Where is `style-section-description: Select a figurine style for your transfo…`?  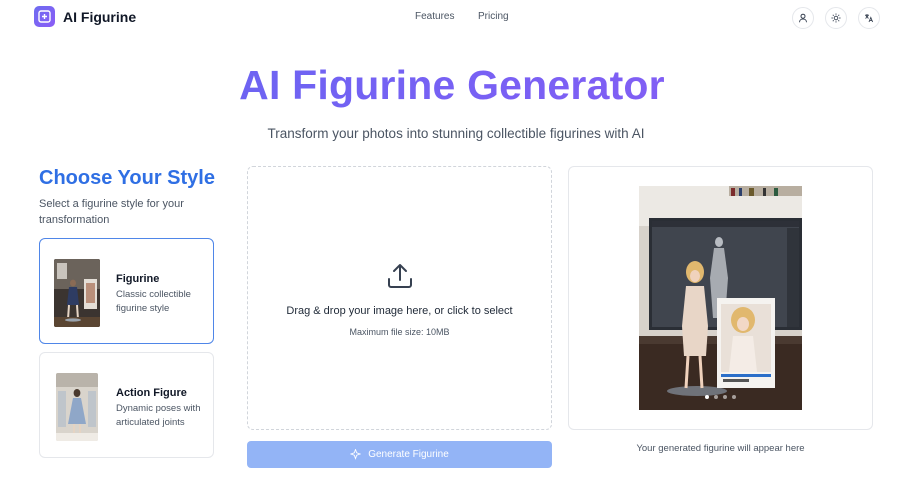
style-section-description: Select a figurine style for your transfo… is located at coordinates (111, 212).